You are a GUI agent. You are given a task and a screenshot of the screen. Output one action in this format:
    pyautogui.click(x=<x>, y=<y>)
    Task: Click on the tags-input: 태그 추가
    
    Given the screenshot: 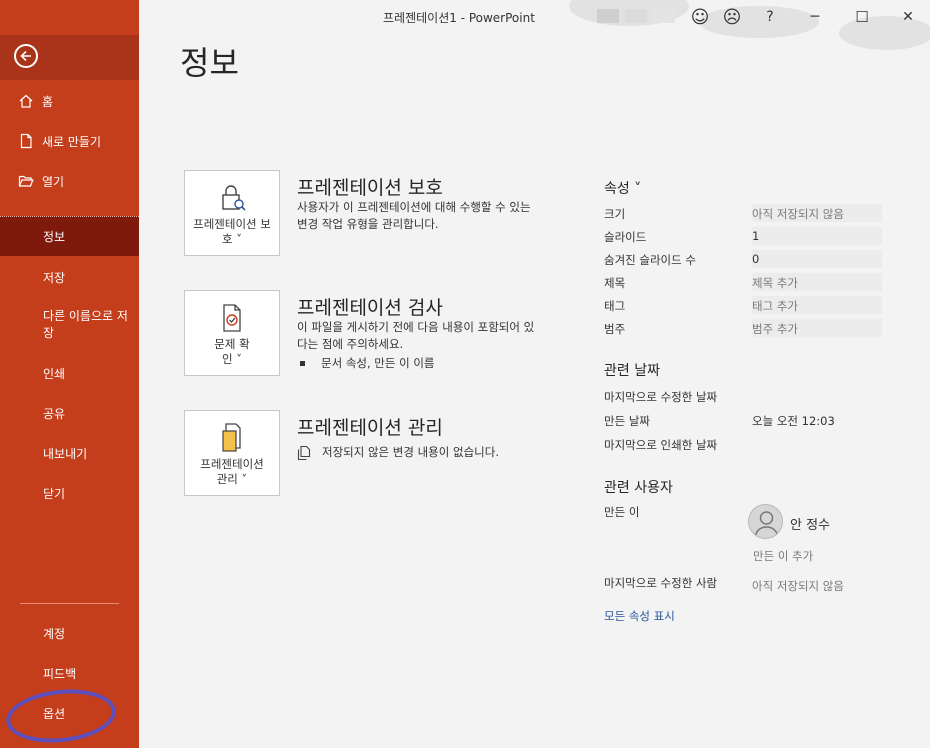 What is the action you would take?
    pyautogui.click(x=817, y=305)
    